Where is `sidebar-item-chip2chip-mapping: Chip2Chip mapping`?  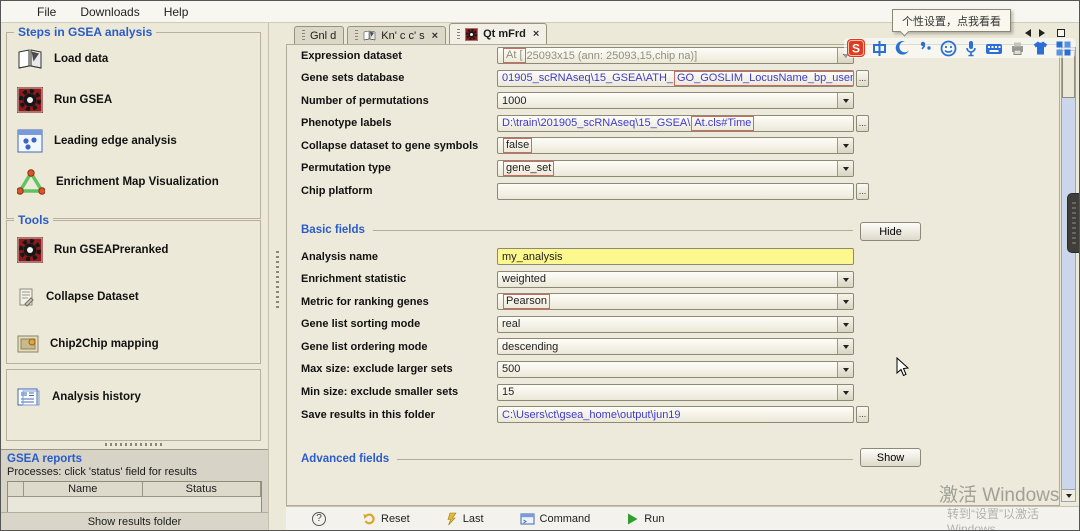
sidebar-item-chip2chip-mapping: Chip2Chip mapping is located at coordinates (138, 344).